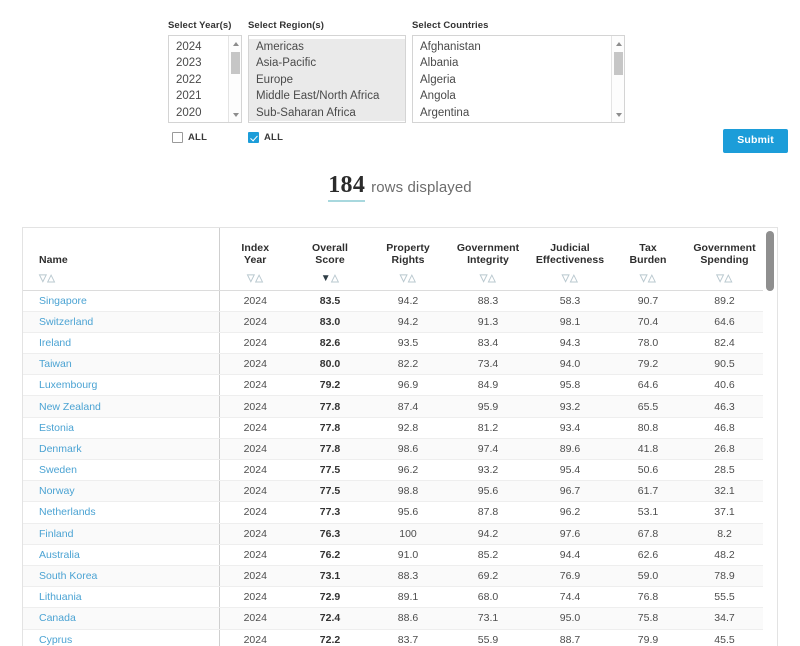 The height and width of the screenshot is (646, 800). Describe the element at coordinates (55, 364) in the screenshot. I see `country-link: Taiwan` at that location.